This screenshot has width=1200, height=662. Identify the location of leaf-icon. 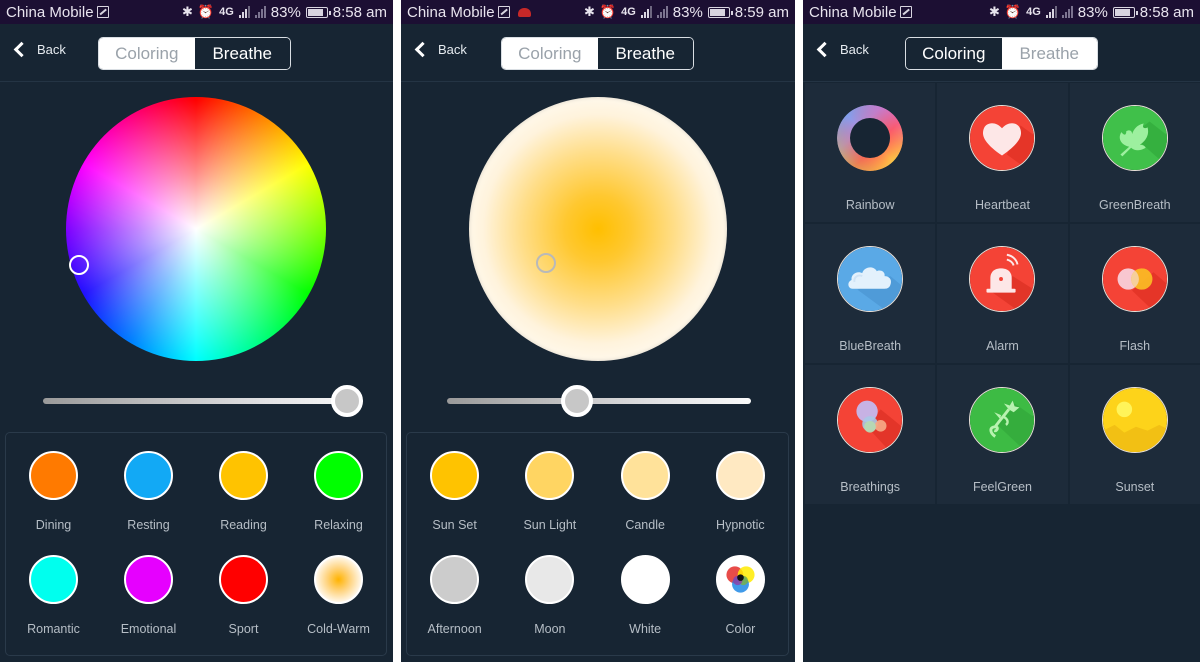
(1134, 138).